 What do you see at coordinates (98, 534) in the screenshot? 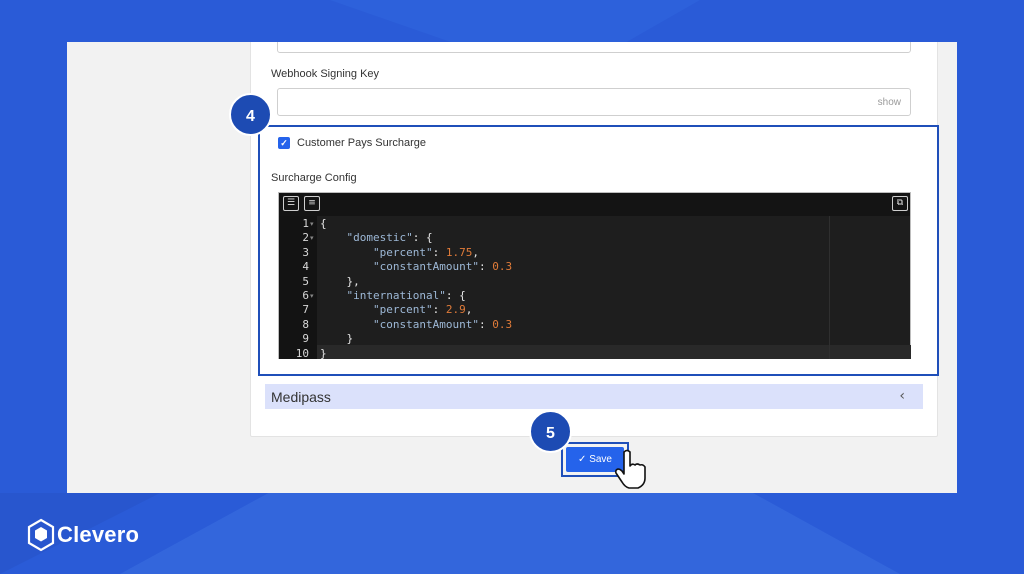
I see `brand-name: Clevero` at bounding box center [98, 534].